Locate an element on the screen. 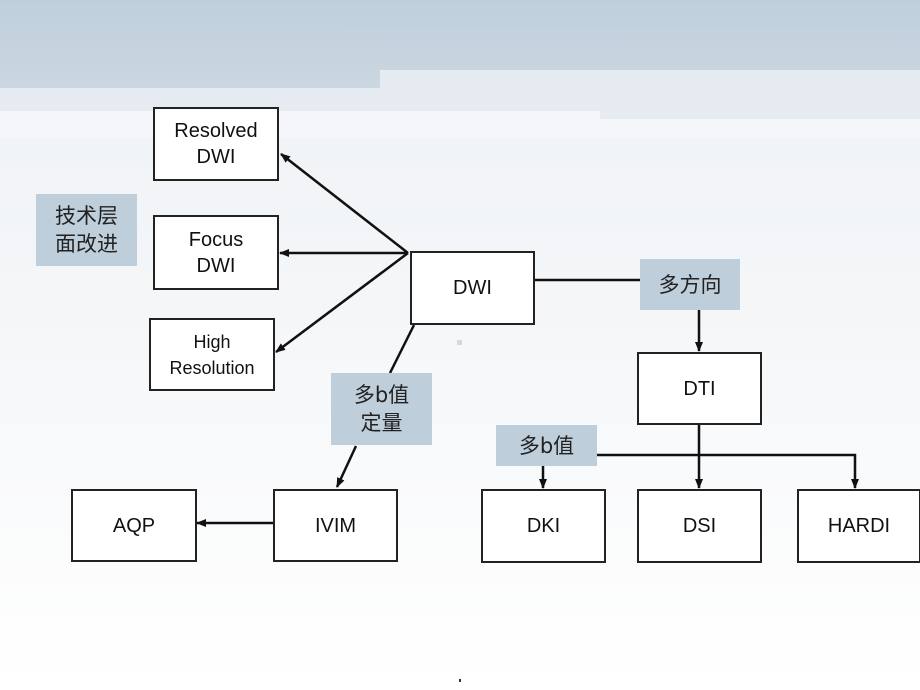 Image resolution: width=920 pixels, height=690 pixels. node-aqp: AQP is located at coordinates (134, 525).